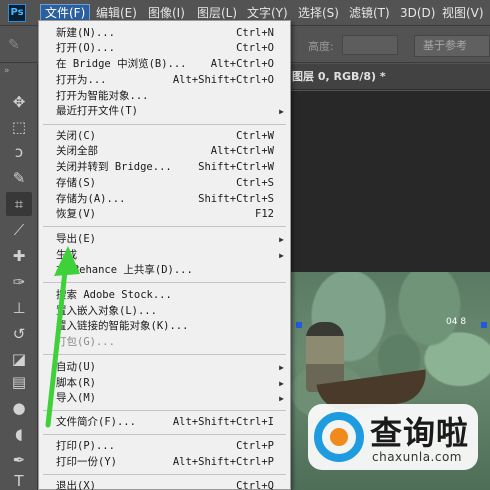 This screenshot has width=490, height=490. Describe the element at coordinates (417, 457) in the screenshot. I see `watermark-url: chaxunla.com` at that location.